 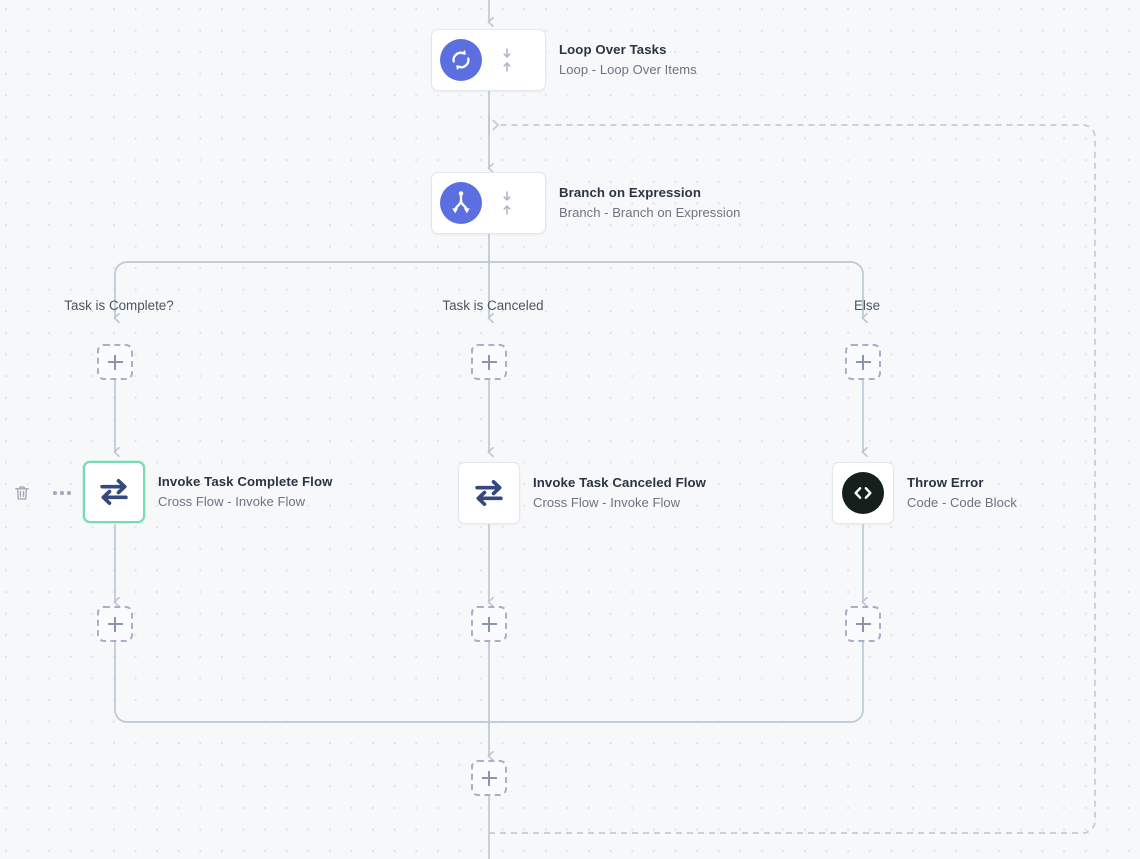 What do you see at coordinates (245, 482) in the screenshot?
I see `node-title: Invoke Task Complete Flow` at bounding box center [245, 482].